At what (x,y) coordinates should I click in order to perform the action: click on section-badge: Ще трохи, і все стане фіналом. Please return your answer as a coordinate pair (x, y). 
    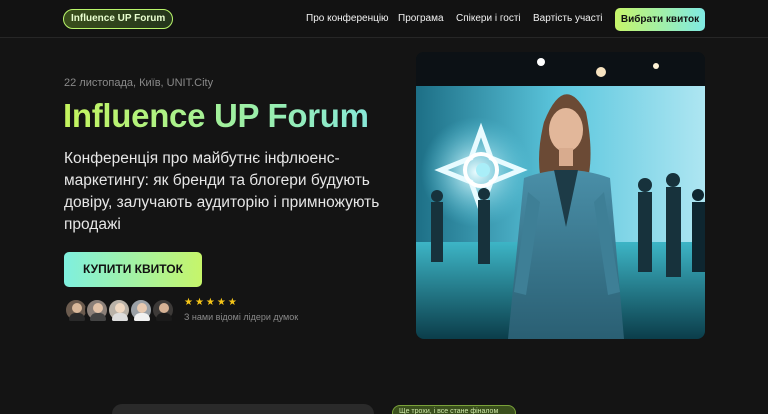
    Looking at the image, I should click on (454, 409).